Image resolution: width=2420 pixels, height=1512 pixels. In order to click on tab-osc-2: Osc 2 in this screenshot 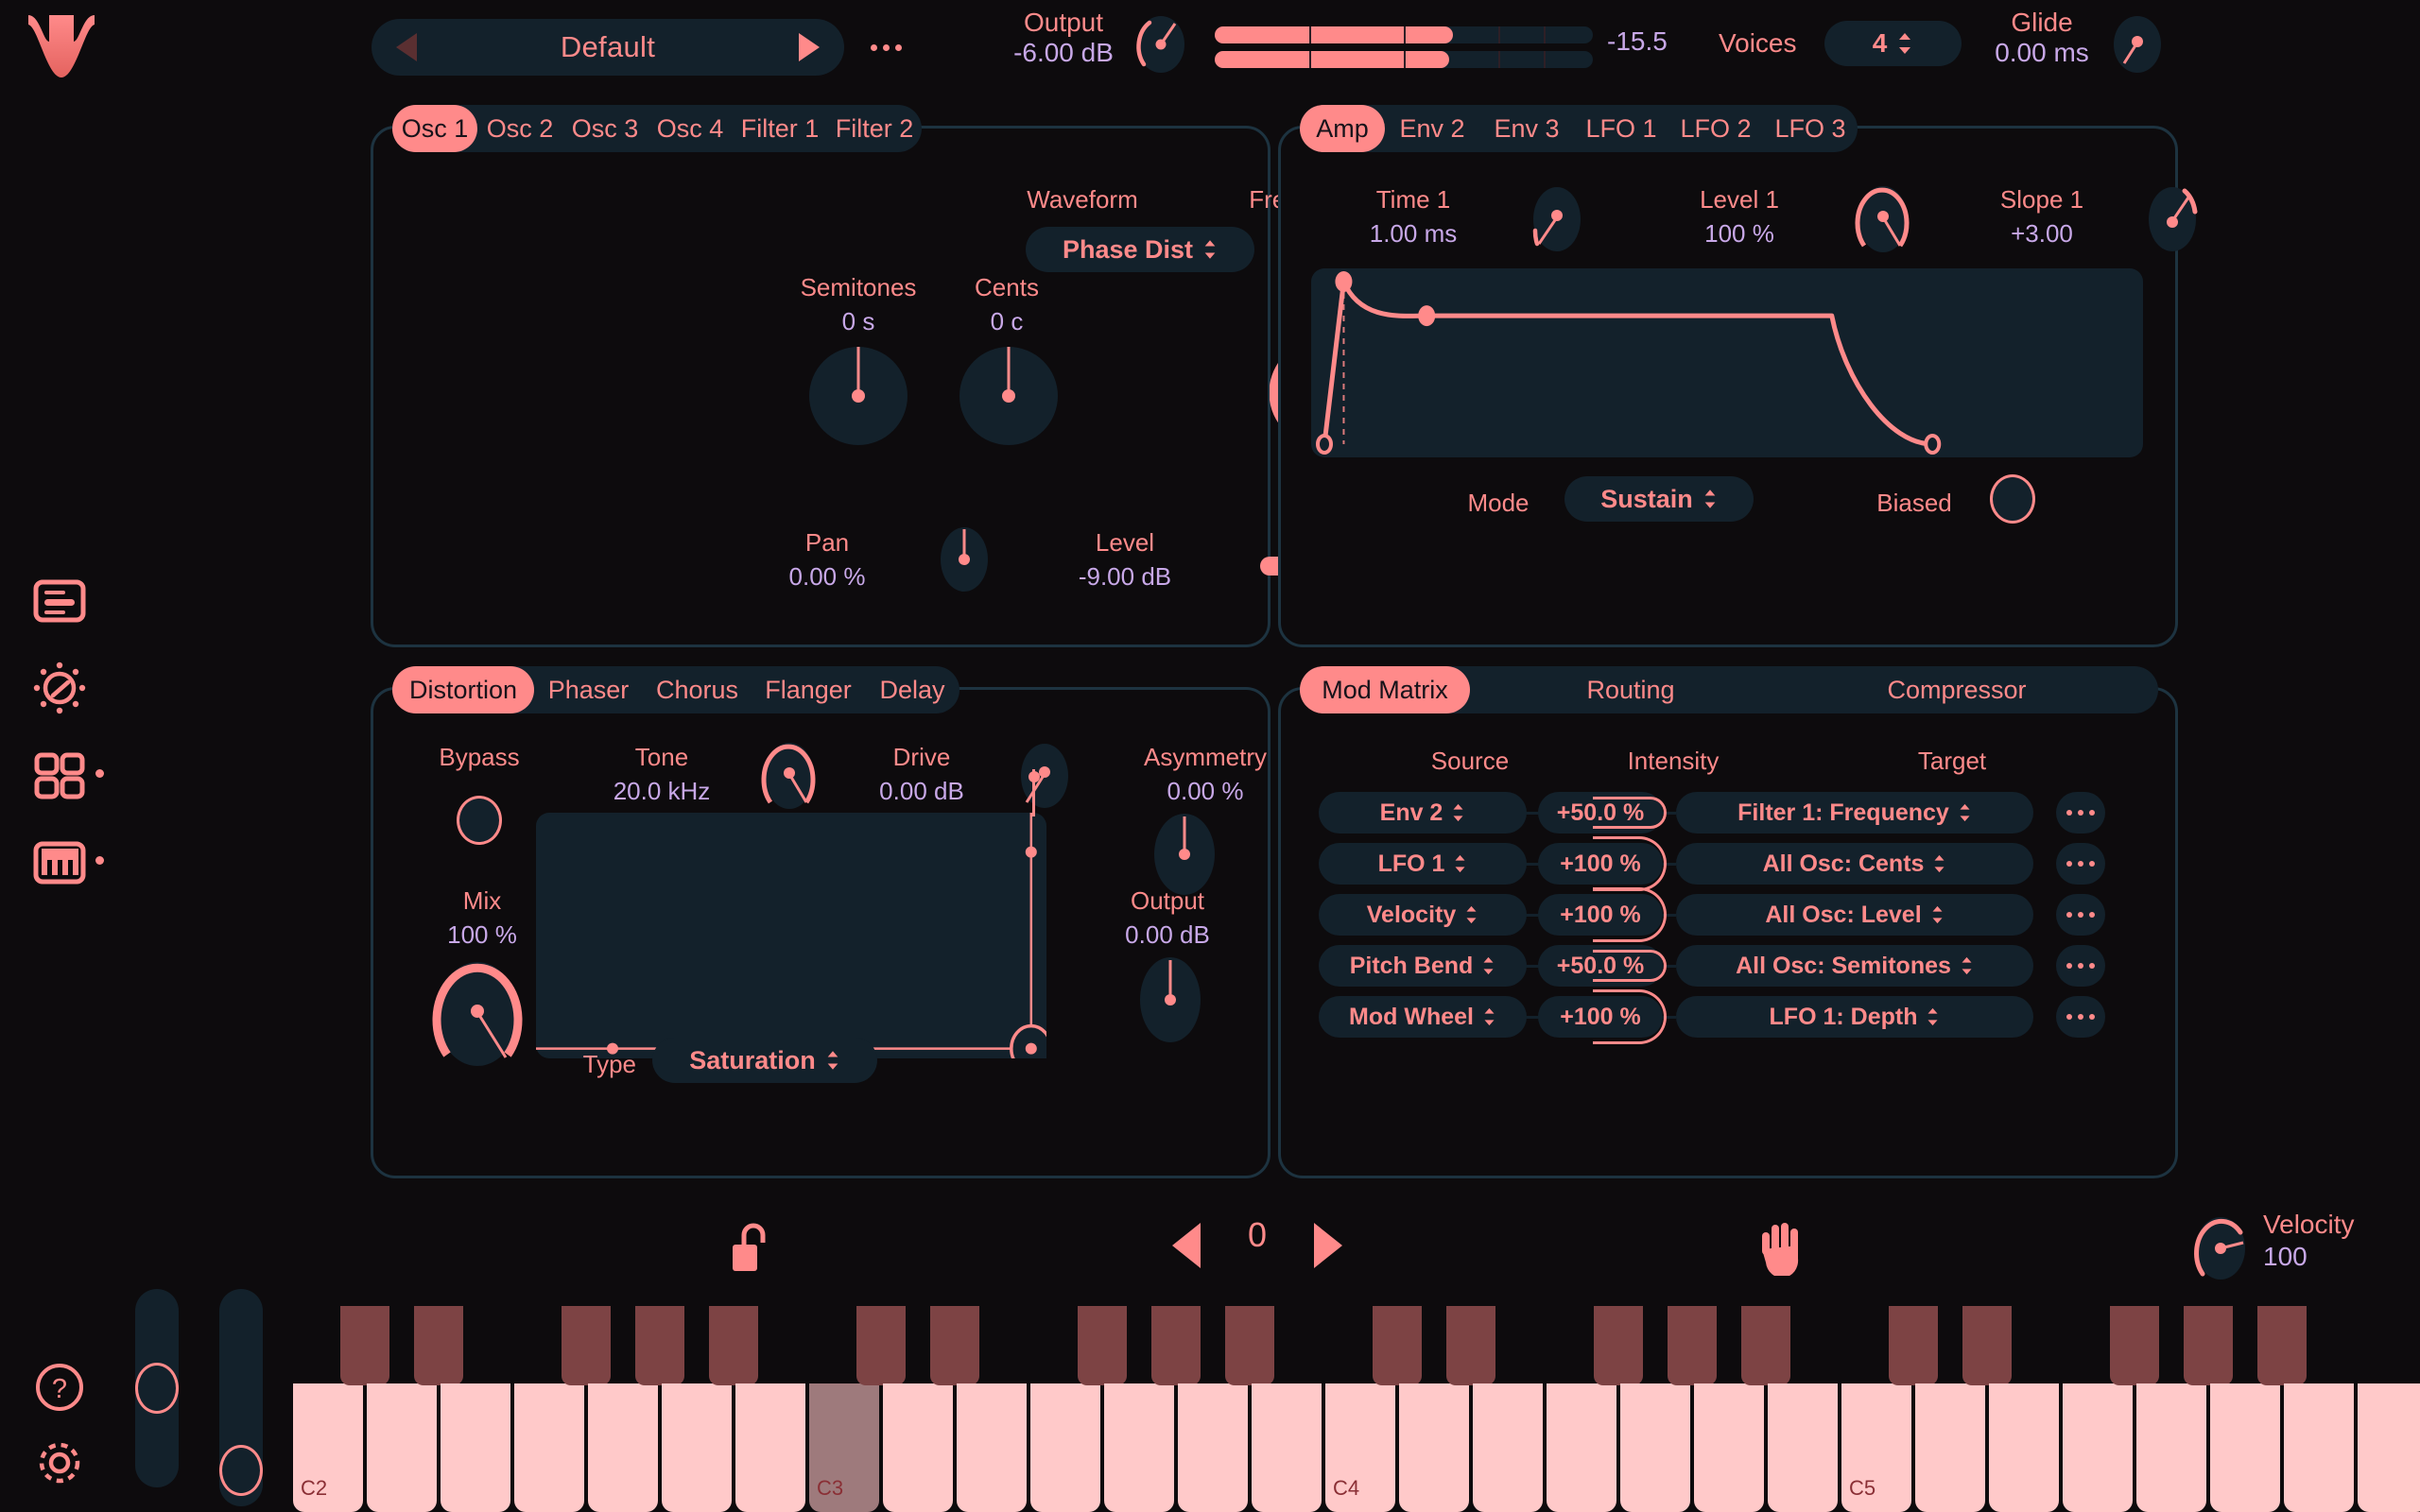, I will do `click(519, 128)`.